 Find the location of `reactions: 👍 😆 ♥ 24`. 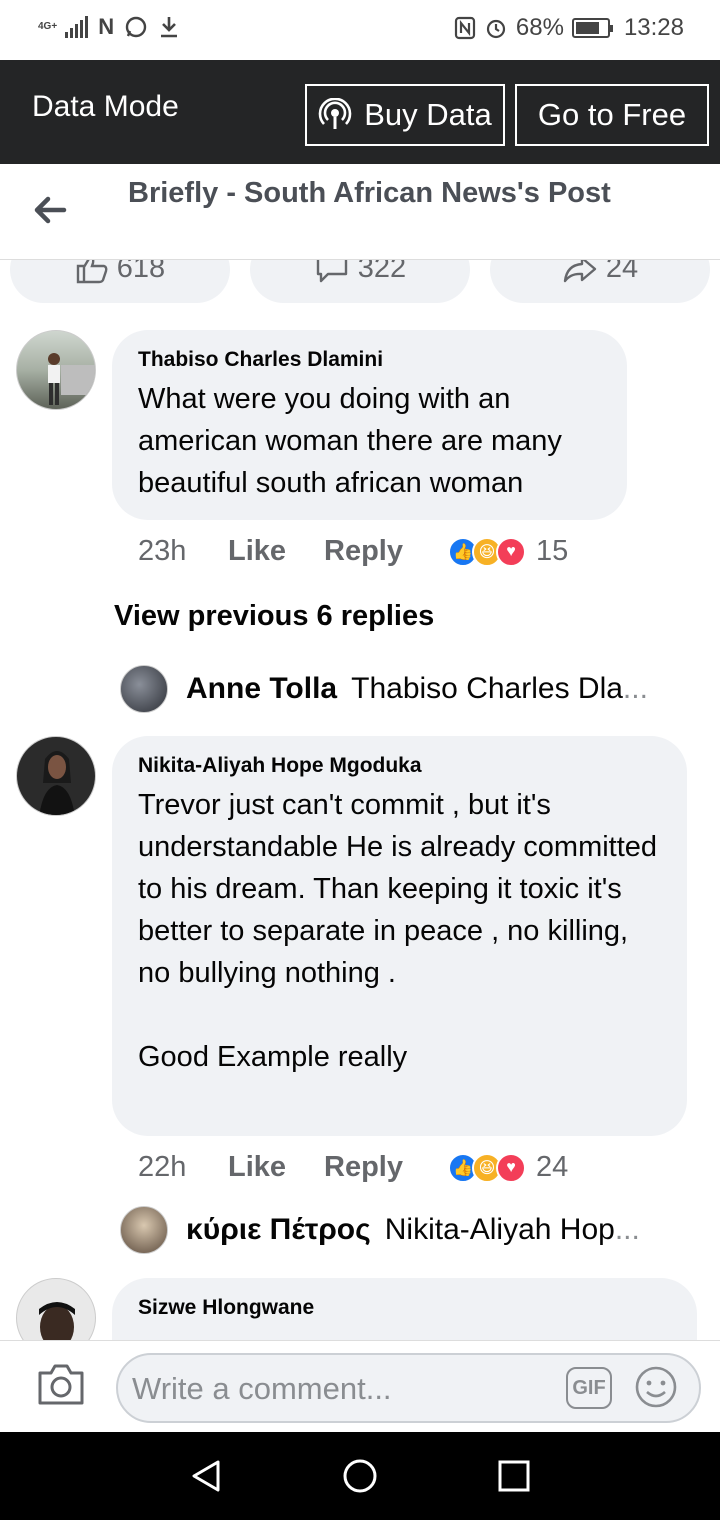

reactions: 👍 😆 ♥ 24 is located at coordinates (508, 1167).